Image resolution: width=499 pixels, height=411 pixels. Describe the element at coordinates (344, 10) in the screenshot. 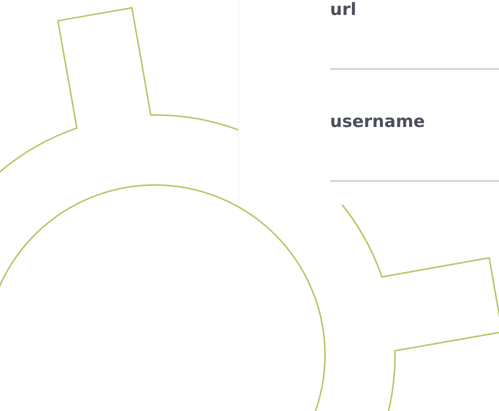

I see `field-label: url` at that location.